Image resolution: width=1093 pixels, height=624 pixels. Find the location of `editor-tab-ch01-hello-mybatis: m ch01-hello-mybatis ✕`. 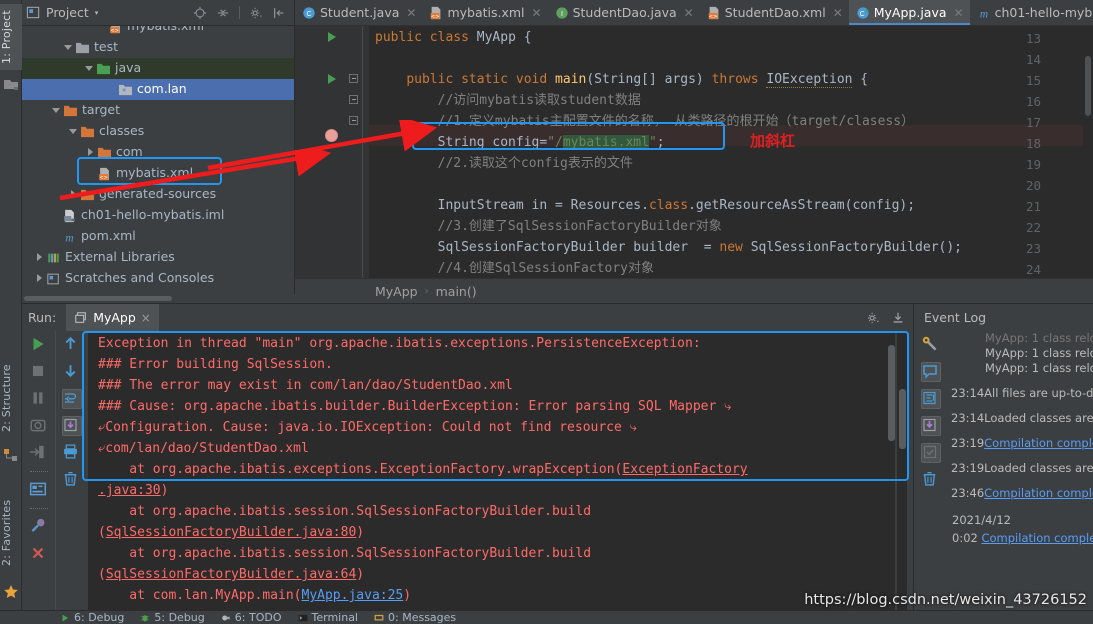

editor-tab-ch01-hello-mybatis: m ch01-hello-mybatis ✕ is located at coordinates (1031, 12).